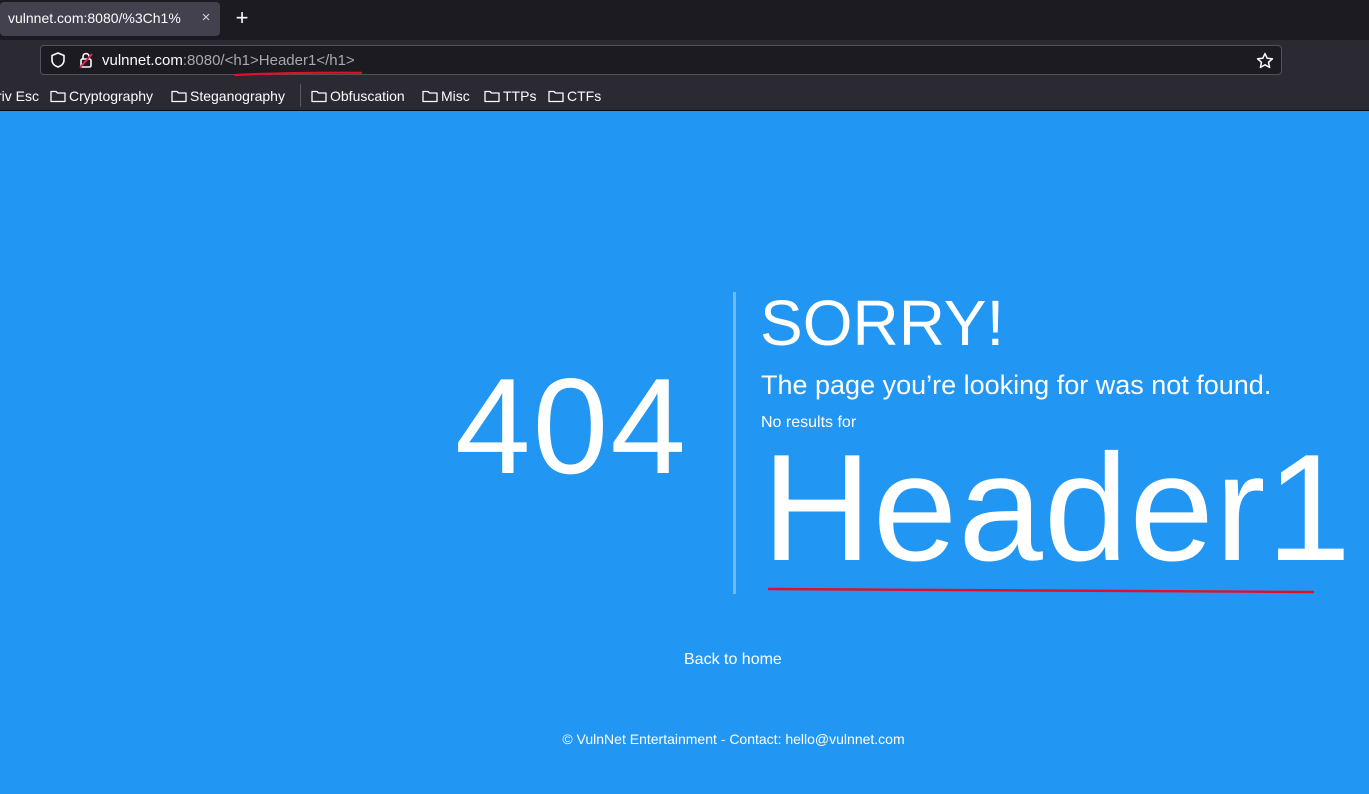 The image size is (1369, 794). I want to click on bookmark-label: Cryptography, so click(111, 96).